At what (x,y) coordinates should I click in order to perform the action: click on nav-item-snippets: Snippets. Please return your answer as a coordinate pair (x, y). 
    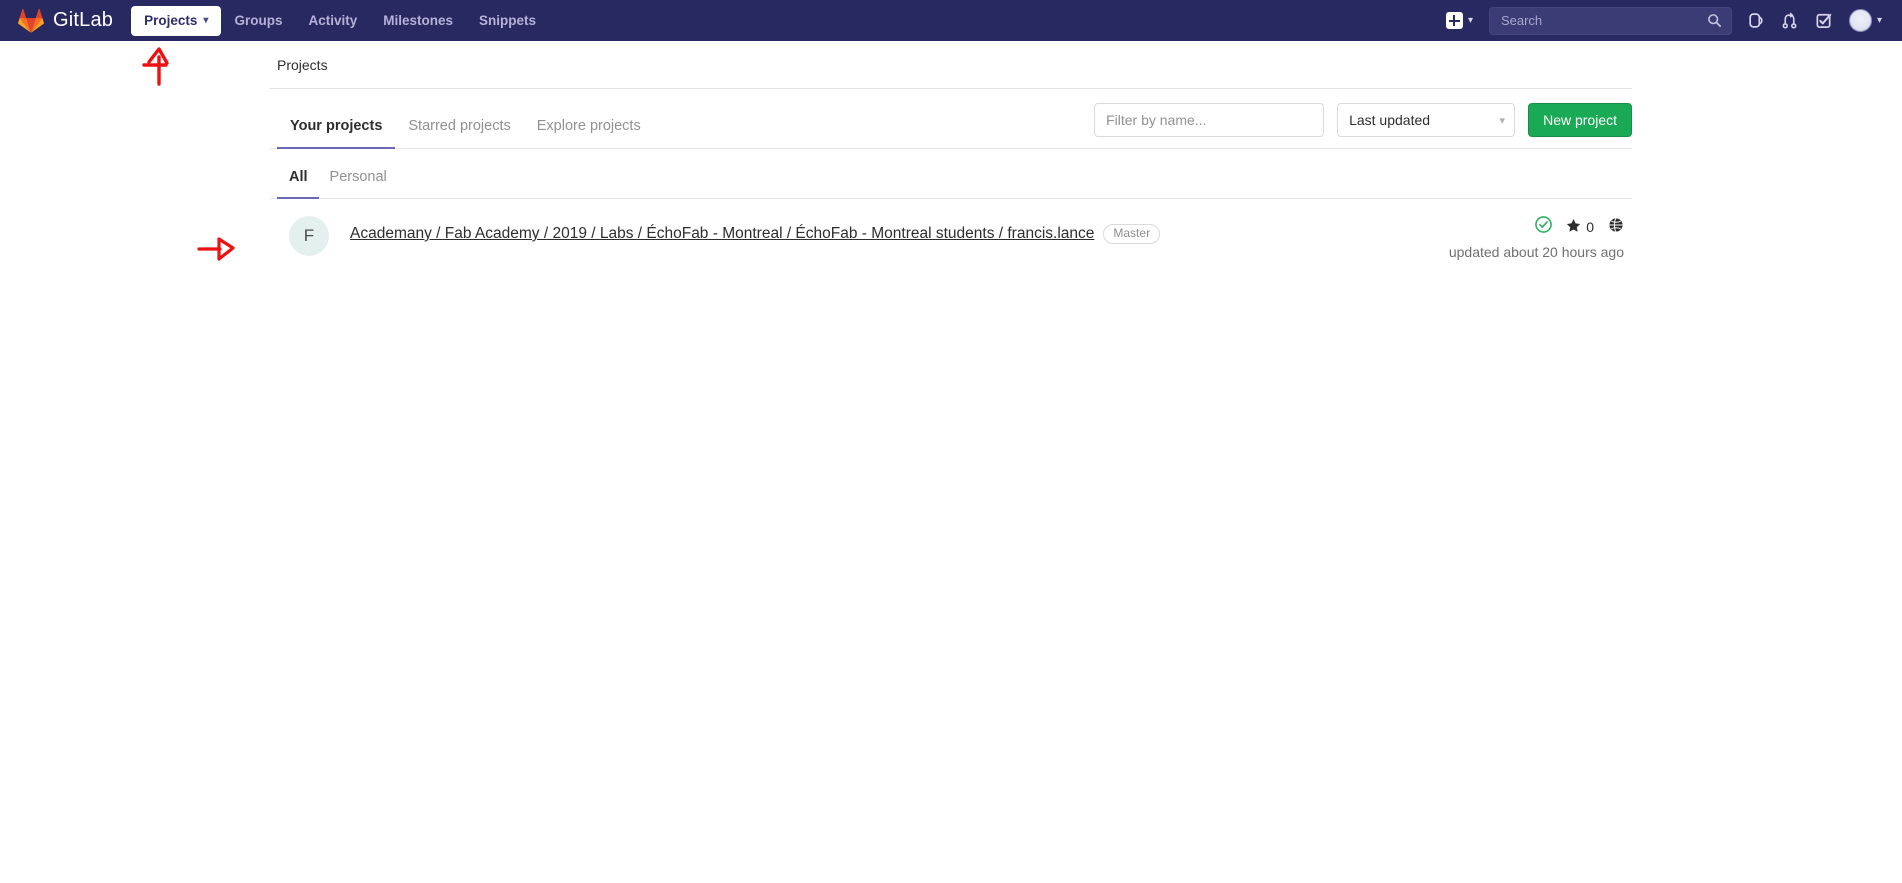
    Looking at the image, I should click on (507, 21).